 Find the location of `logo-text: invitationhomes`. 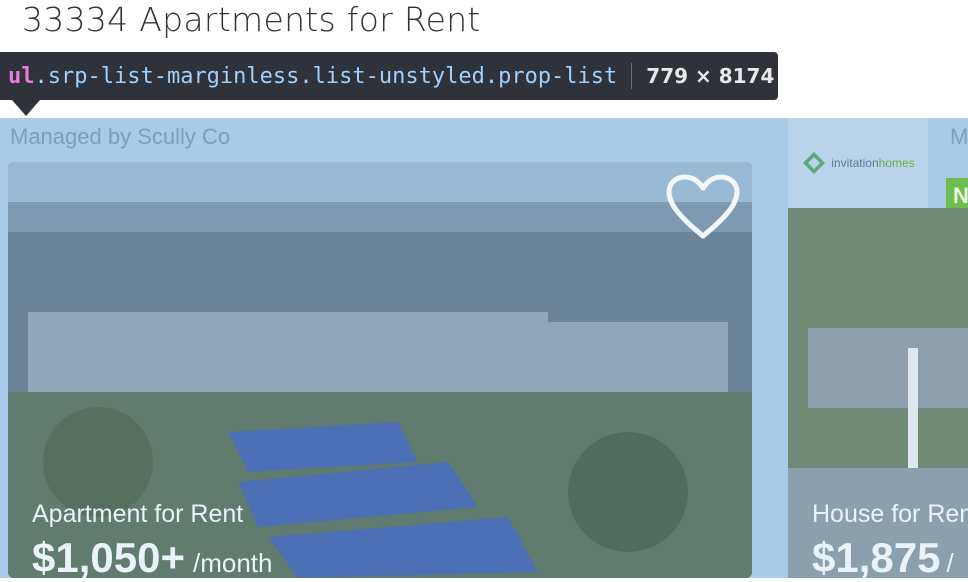

logo-text: invitationhomes is located at coordinates (872, 163).